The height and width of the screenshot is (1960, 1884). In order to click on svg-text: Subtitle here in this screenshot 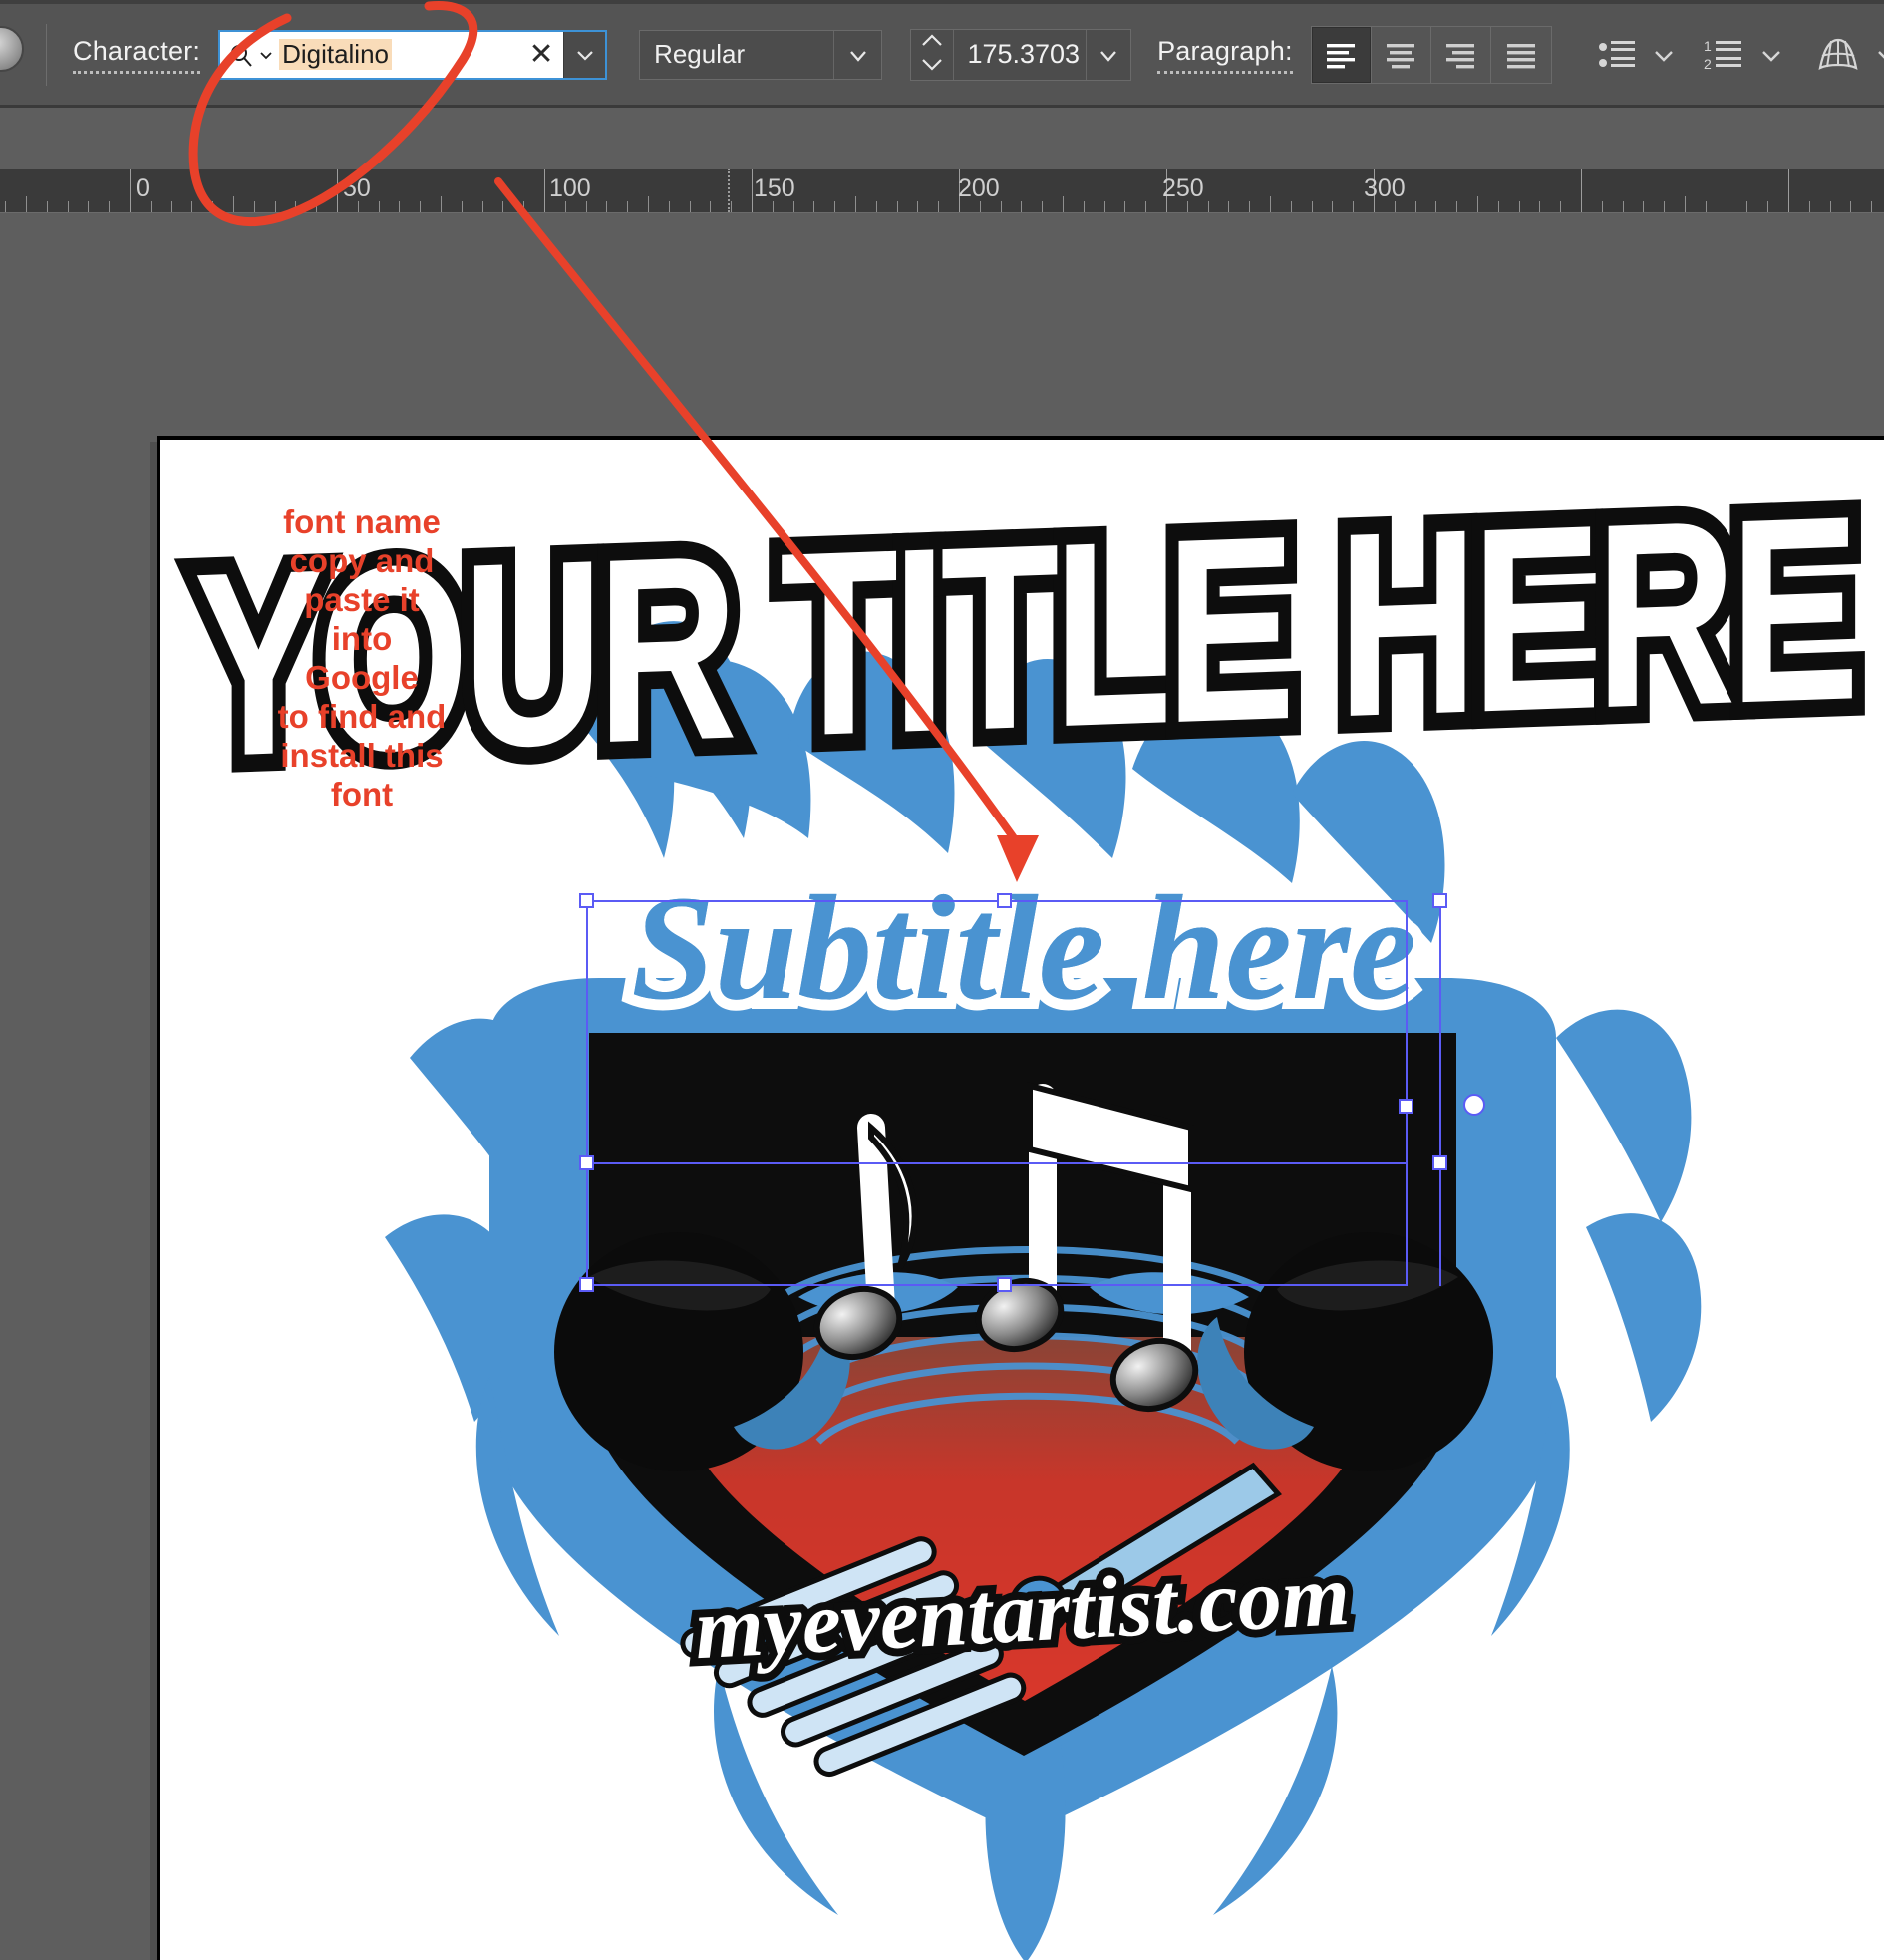, I will do `click(1023, 948)`.